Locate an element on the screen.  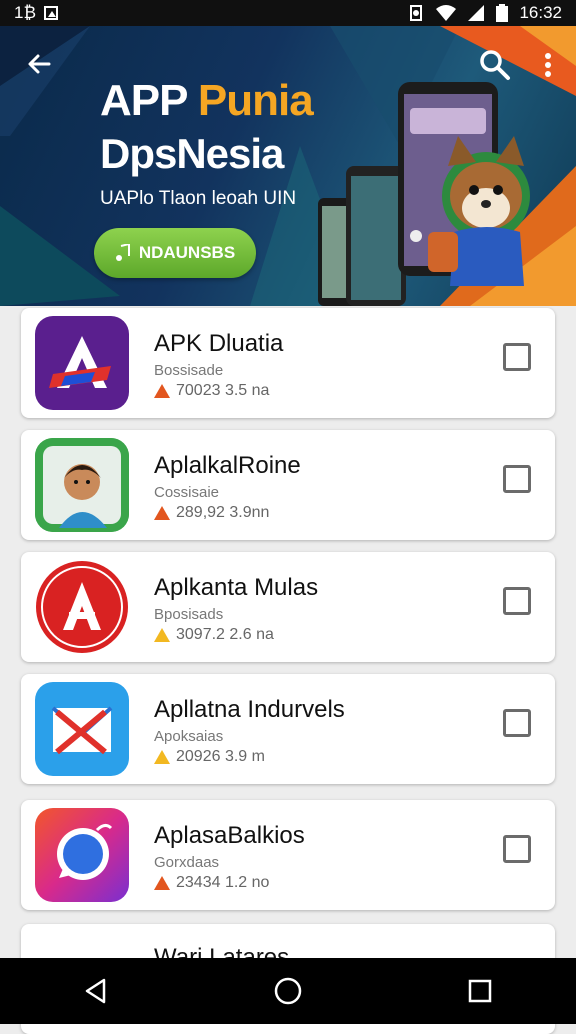
app-name: AplalkalRoine is located at coordinates (227, 465).